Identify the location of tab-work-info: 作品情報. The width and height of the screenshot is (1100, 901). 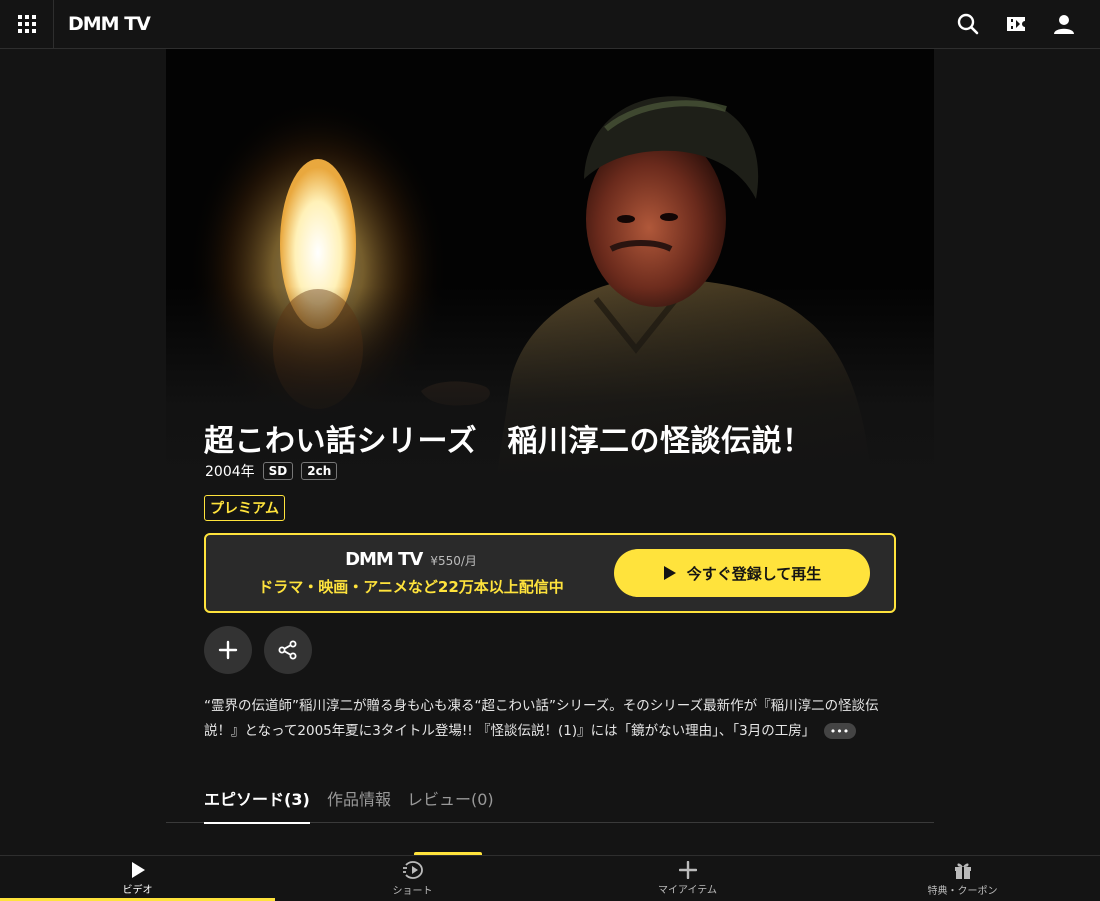
(359, 804).